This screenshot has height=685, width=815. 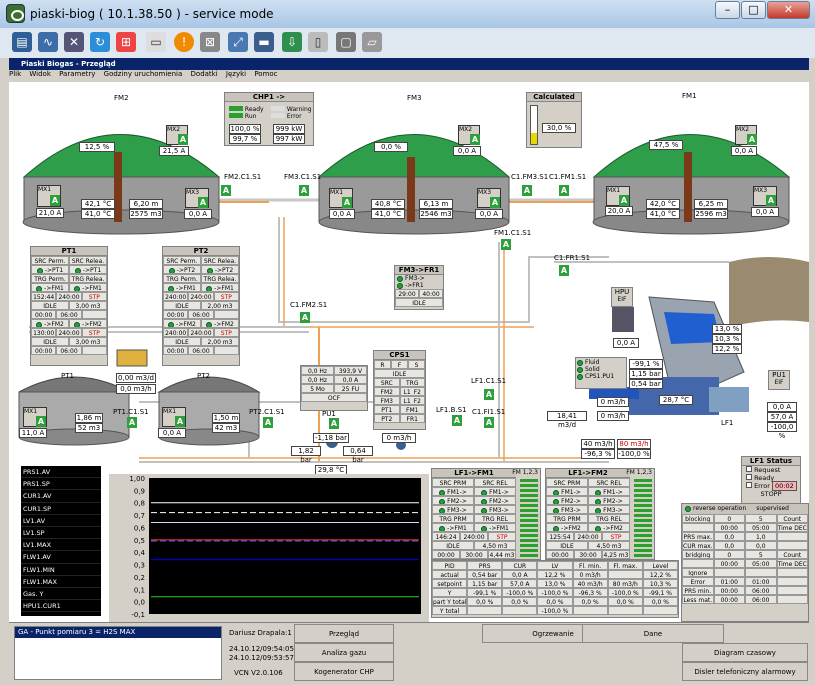 I want to click on valve-pt2c1s1: PT2.C1.S1, so click(x=267, y=412).